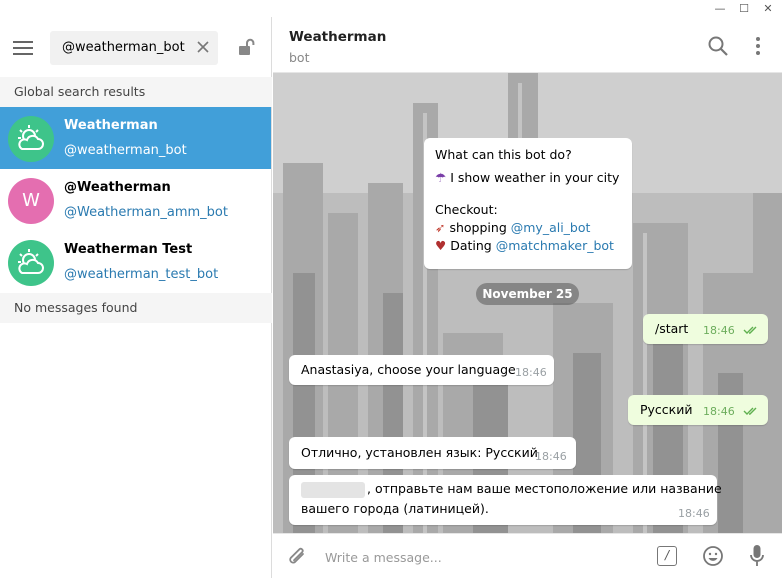  I want to click on intro-checkout: Checkout:, so click(466, 209).